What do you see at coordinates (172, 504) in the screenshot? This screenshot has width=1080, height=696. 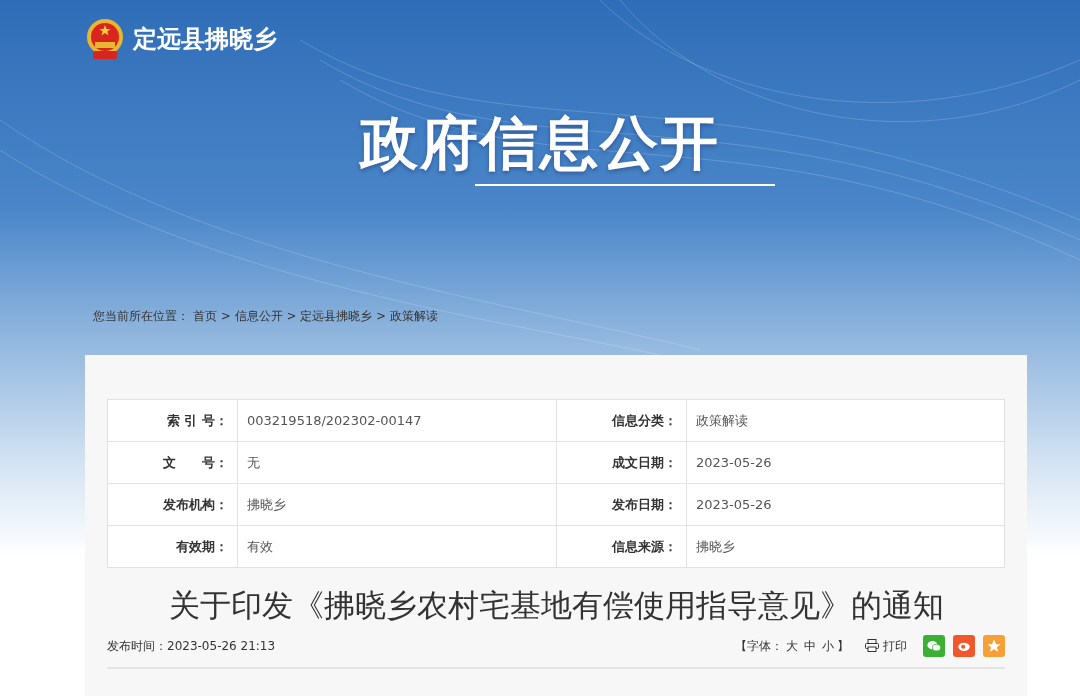 I see `field-label: 发布机构：` at bounding box center [172, 504].